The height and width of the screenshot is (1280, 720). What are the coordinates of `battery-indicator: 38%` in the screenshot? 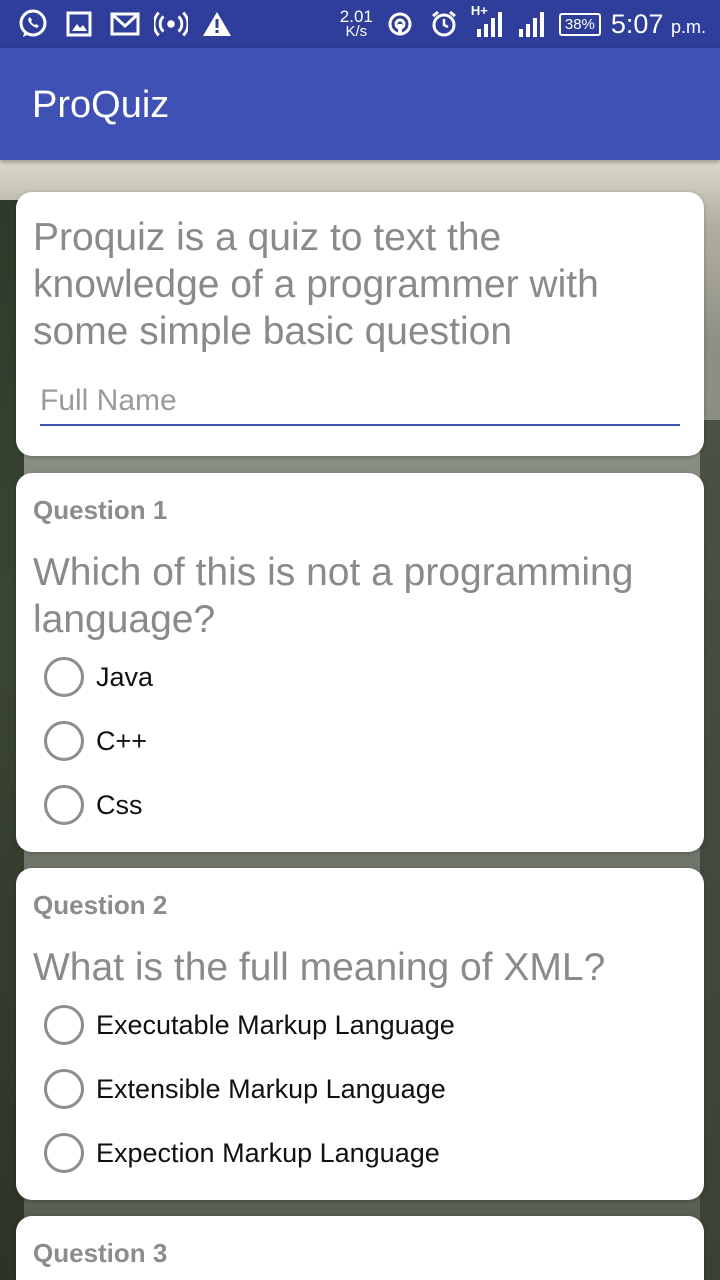 It's located at (579, 24).